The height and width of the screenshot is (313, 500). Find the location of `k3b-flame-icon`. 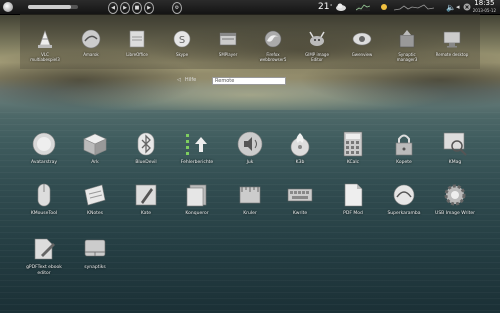

k3b-flame-icon is located at coordinates (300, 144).